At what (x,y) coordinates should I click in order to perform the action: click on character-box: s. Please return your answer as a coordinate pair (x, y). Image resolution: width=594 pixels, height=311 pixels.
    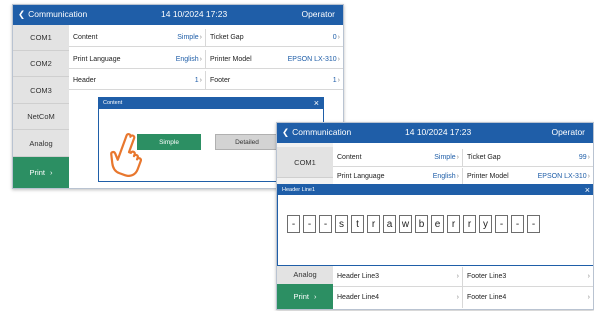
    Looking at the image, I should click on (341, 224).